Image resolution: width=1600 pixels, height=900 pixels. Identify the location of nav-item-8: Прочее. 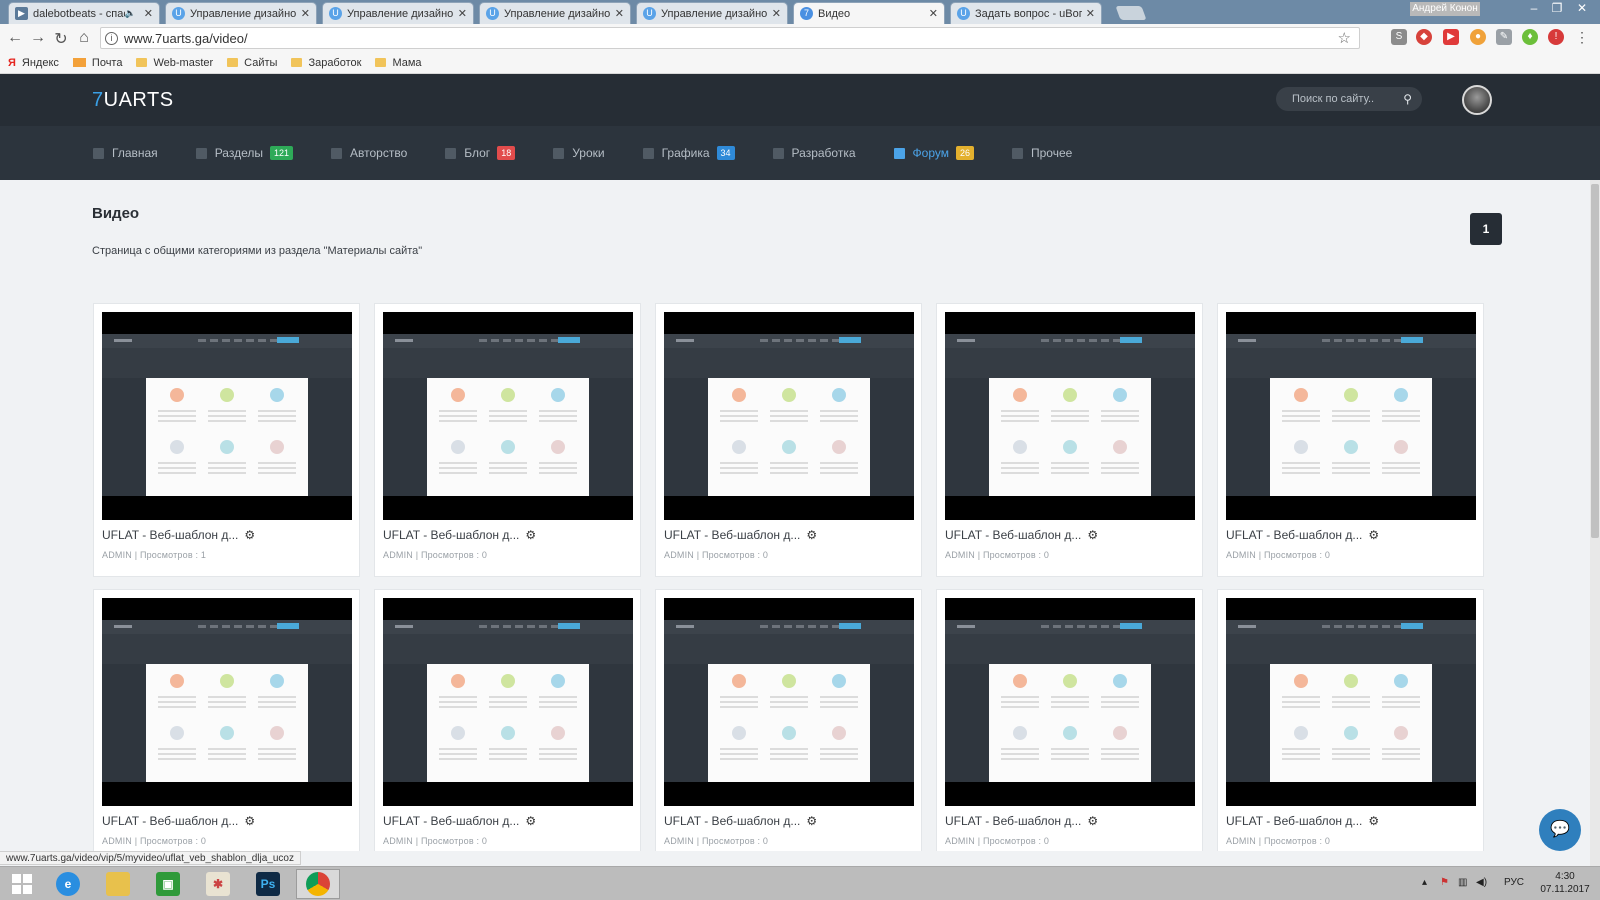
(1041, 153).